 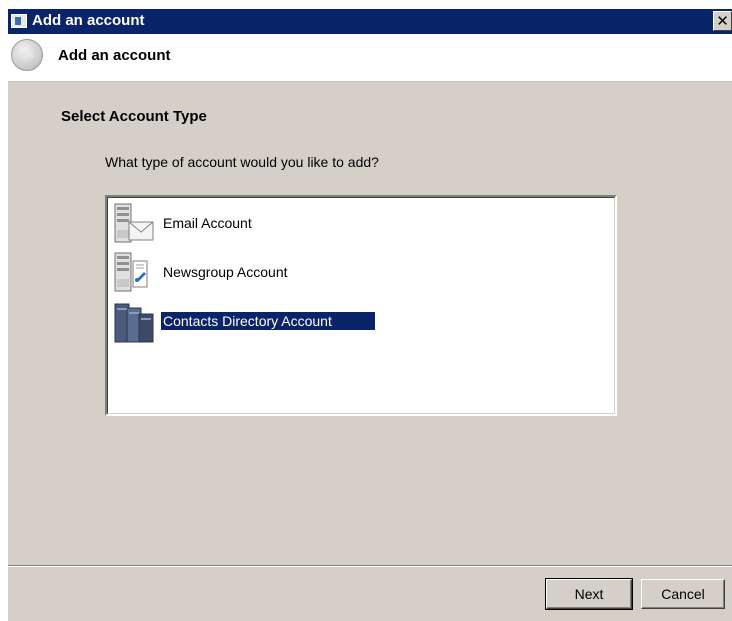 What do you see at coordinates (134, 323) in the screenshot?
I see `contacts-directory-icon` at bounding box center [134, 323].